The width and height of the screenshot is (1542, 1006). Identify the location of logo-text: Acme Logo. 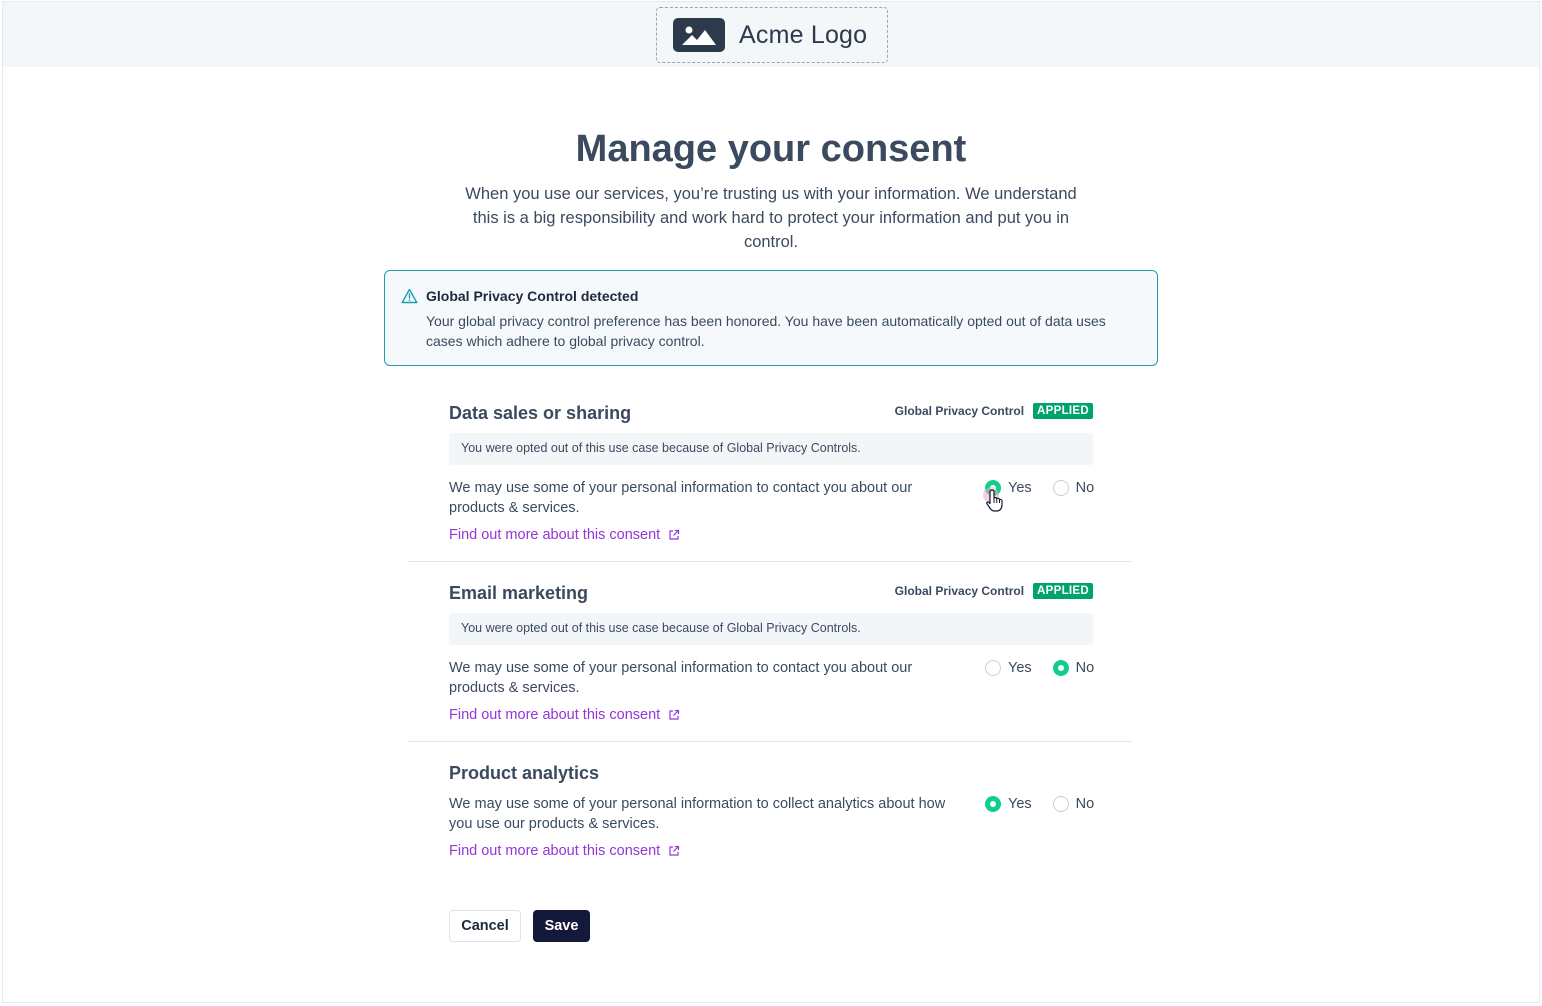
(803, 34).